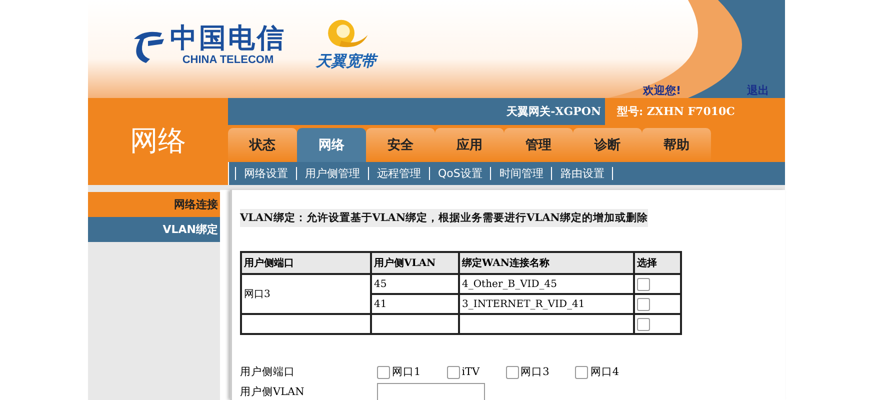 This screenshot has height=400, width=889. Describe the element at coordinates (538, 145) in the screenshot. I see `nav-tab: 管理` at that location.